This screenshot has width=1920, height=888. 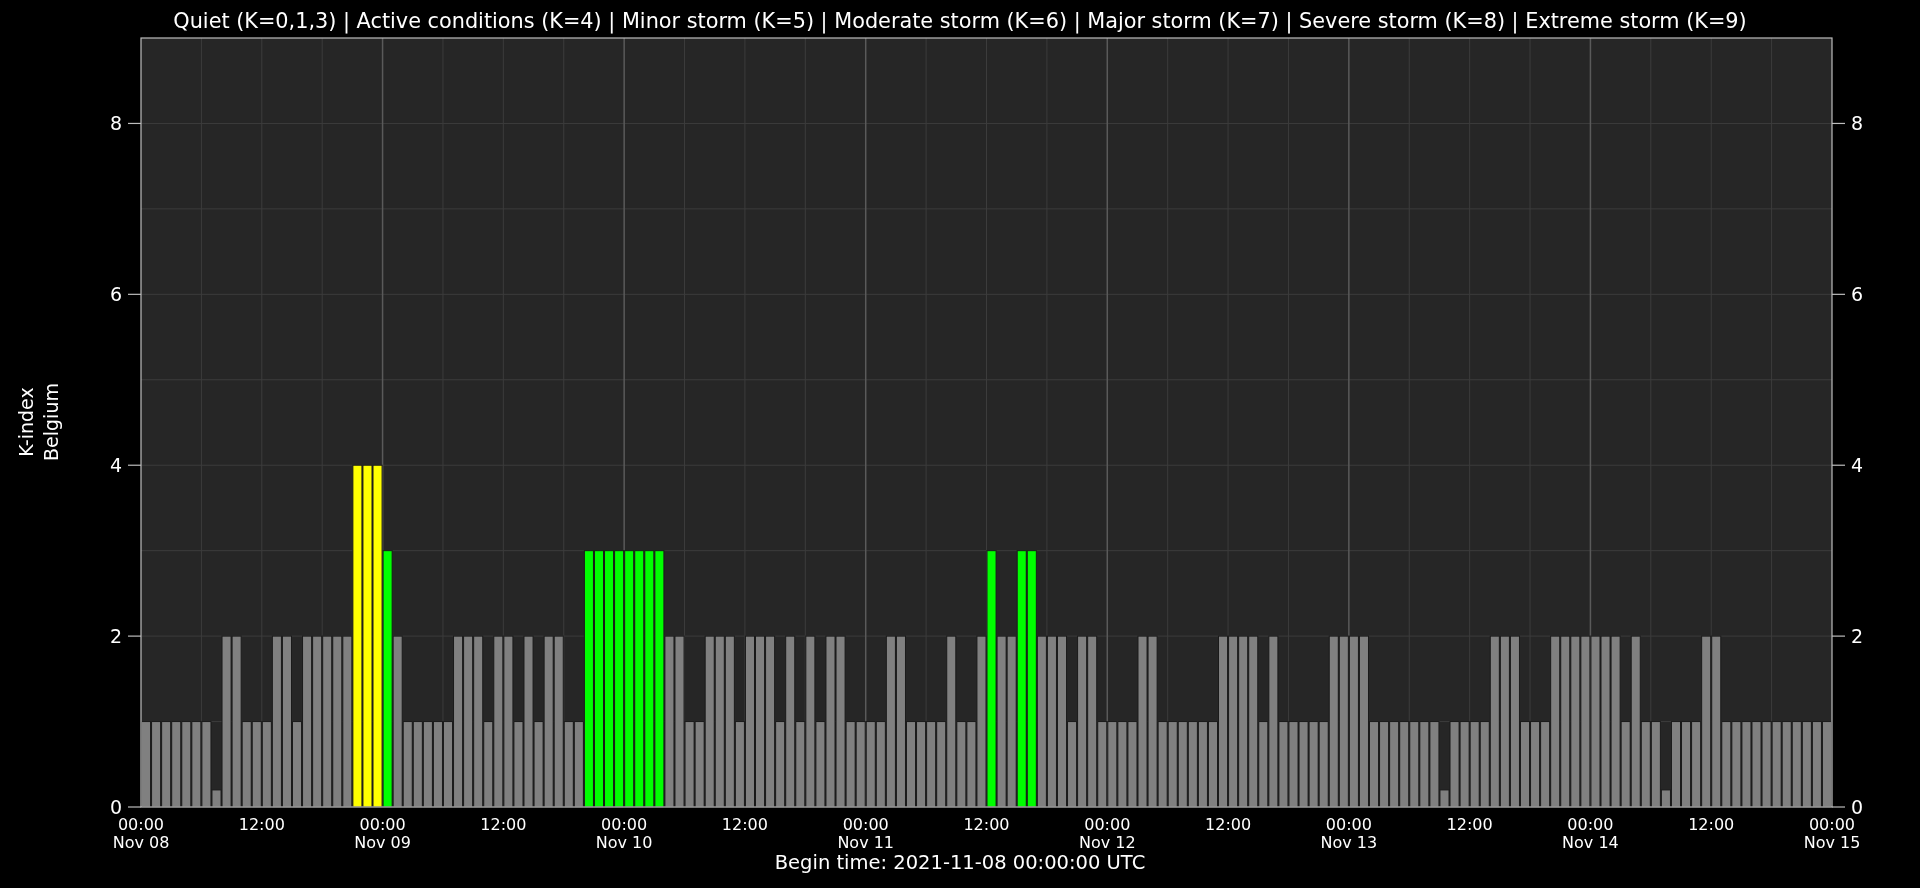 What do you see at coordinates (141, 833) in the screenshot?
I see `tick-label: 00:00 Nov 08` at bounding box center [141, 833].